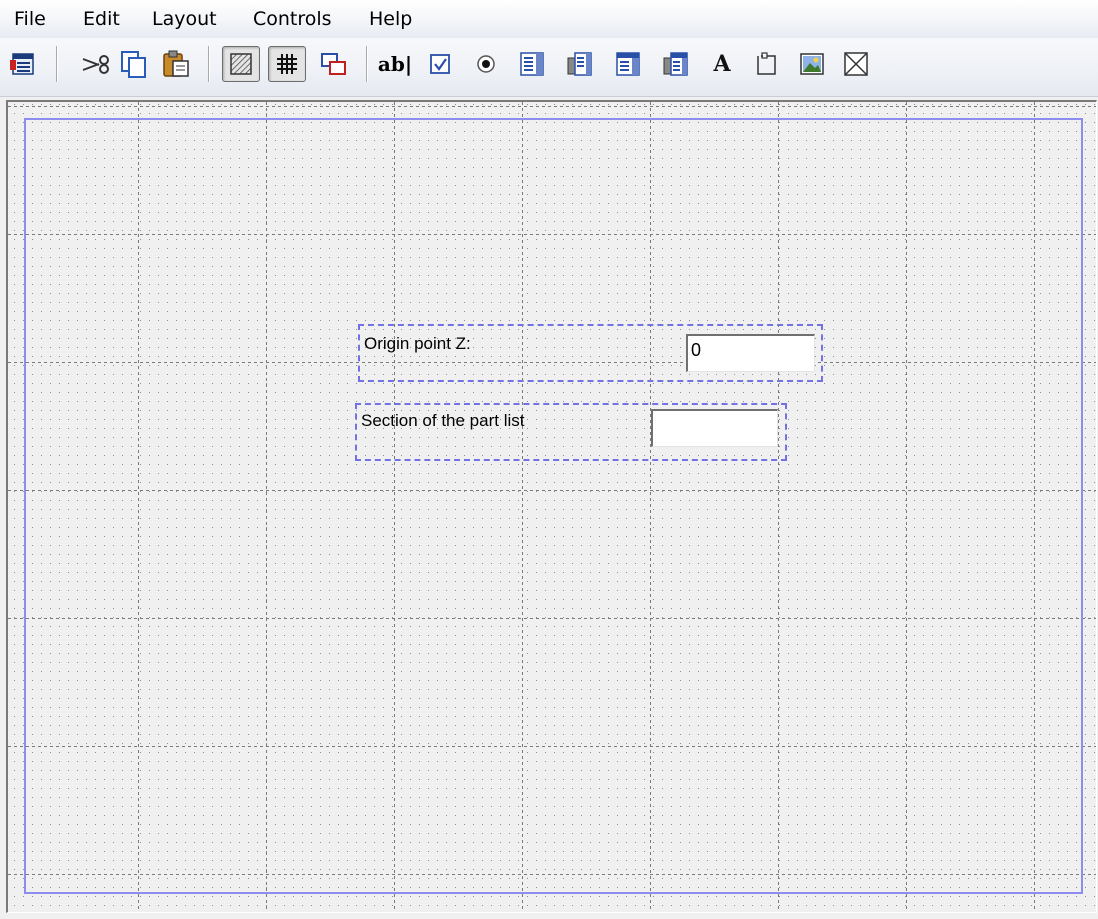  What do you see at coordinates (676, 64) in the screenshot?
I see `combo-box-2-icon` at bounding box center [676, 64].